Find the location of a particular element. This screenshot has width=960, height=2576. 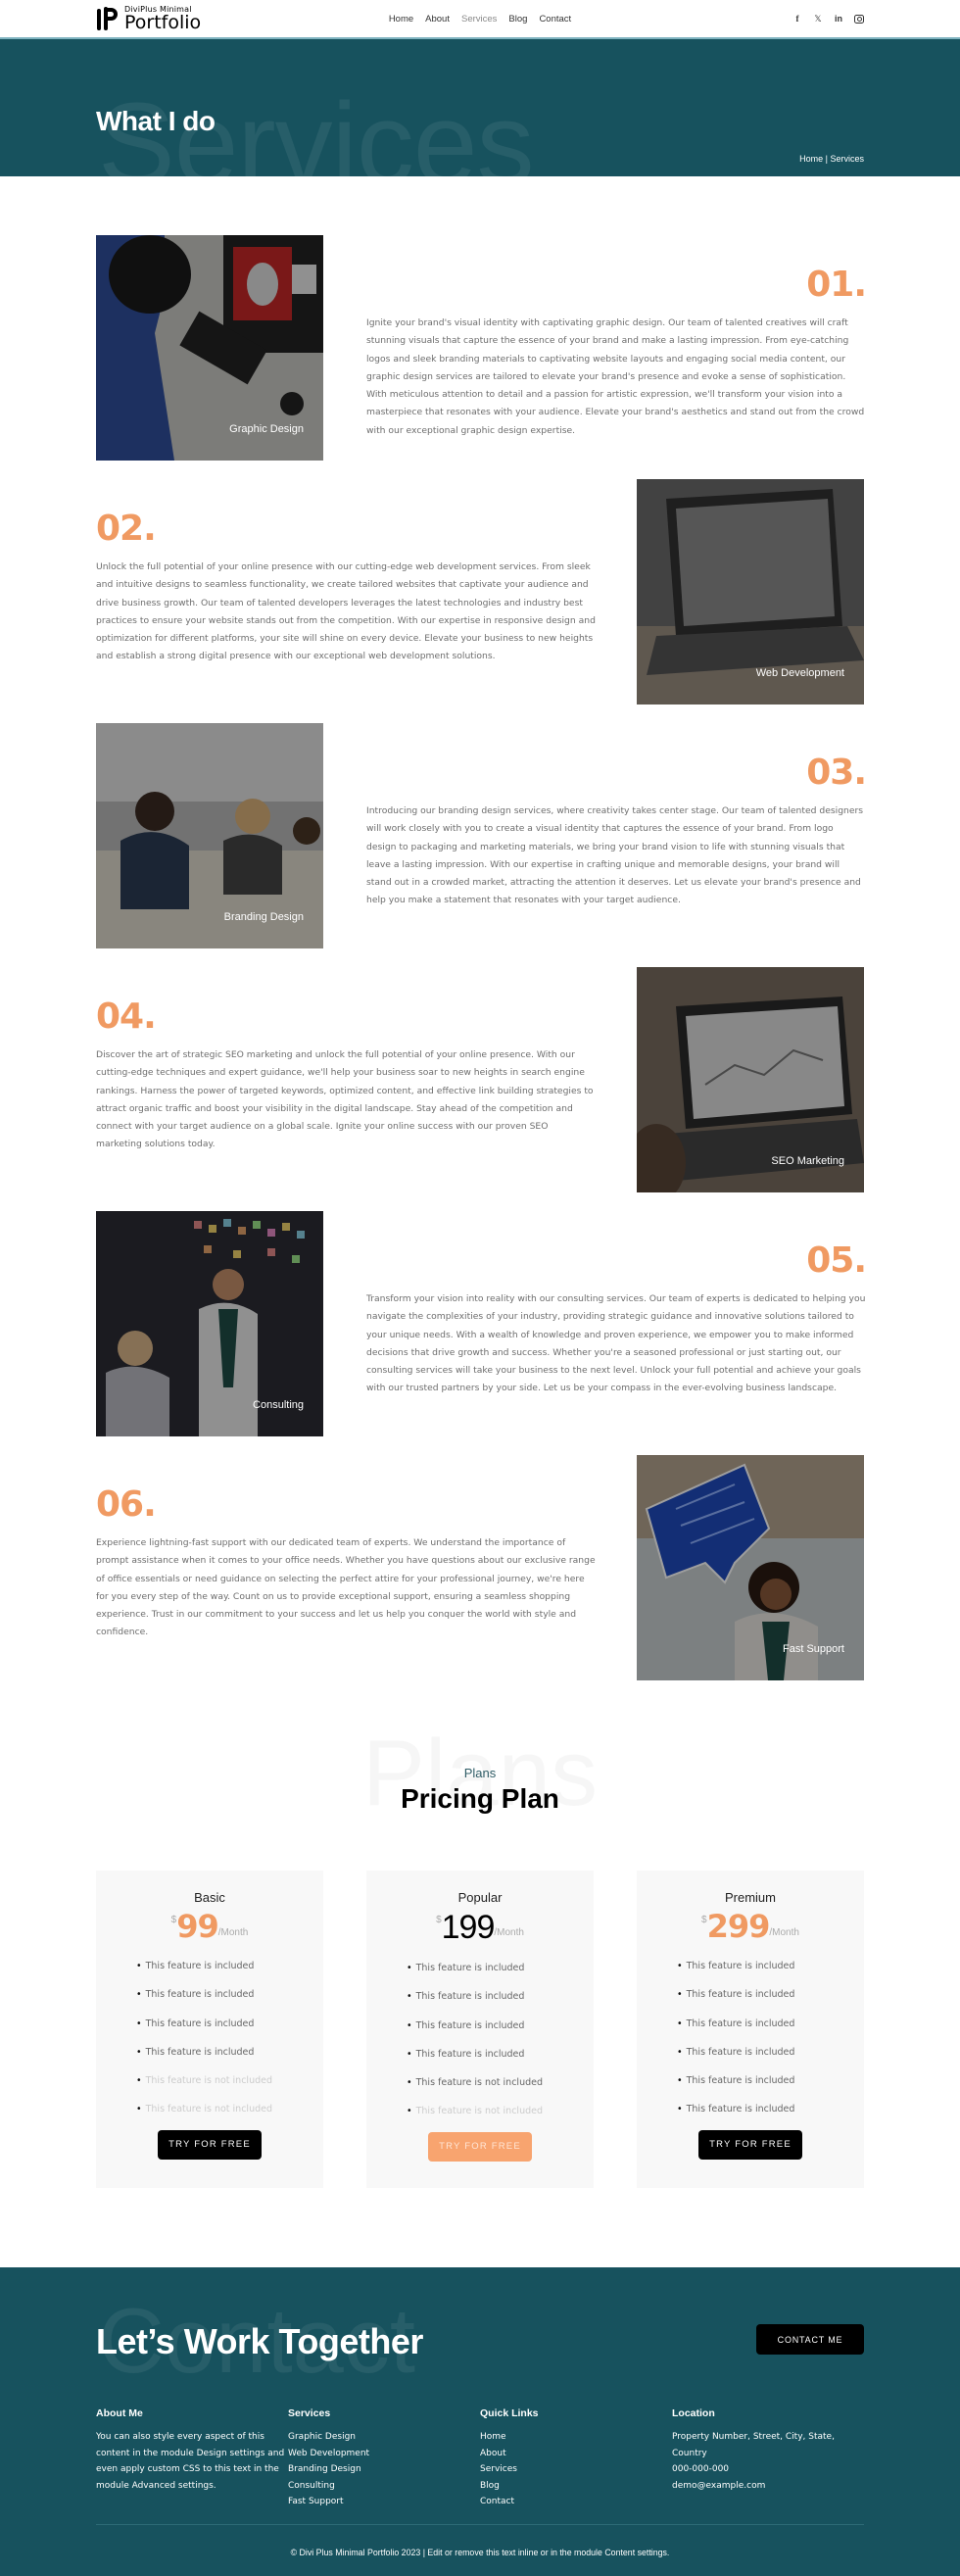

footer-link: About is located at coordinates (576, 2454).